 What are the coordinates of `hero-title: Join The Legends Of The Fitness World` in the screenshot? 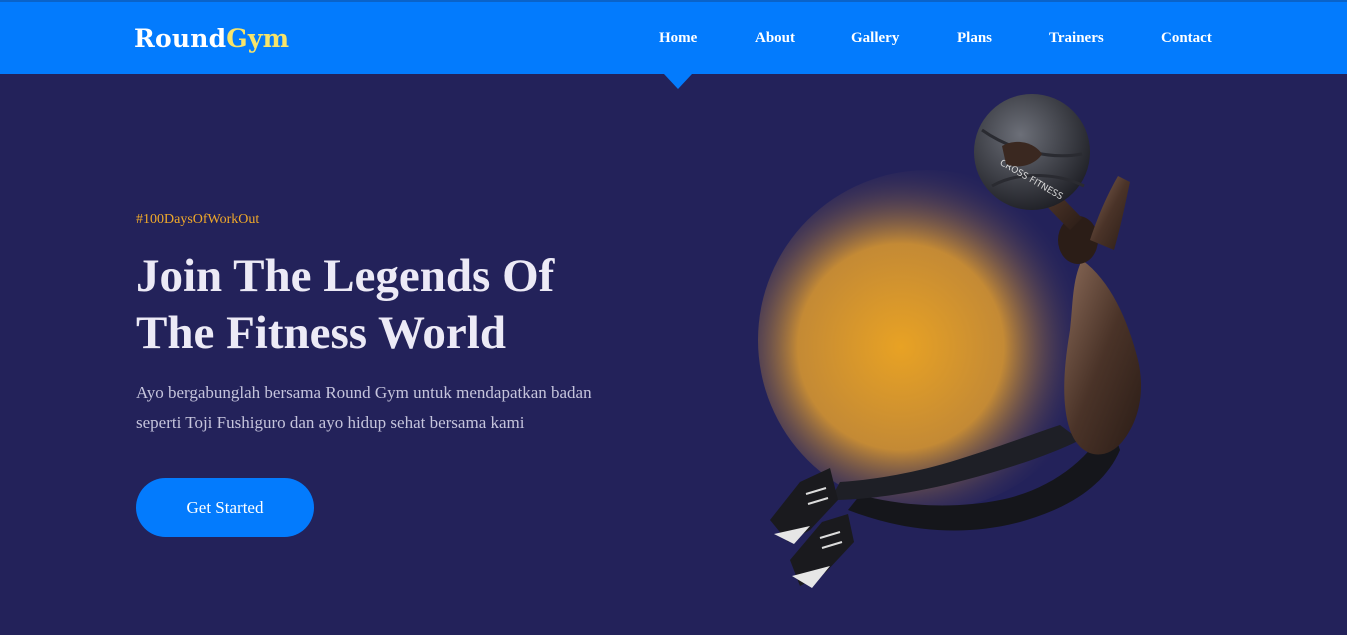 It's located at (396, 305).